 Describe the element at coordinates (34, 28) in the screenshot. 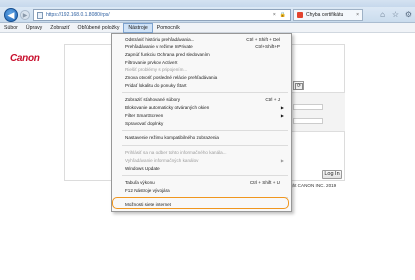

I see `menu-edit: Úpravy` at that location.